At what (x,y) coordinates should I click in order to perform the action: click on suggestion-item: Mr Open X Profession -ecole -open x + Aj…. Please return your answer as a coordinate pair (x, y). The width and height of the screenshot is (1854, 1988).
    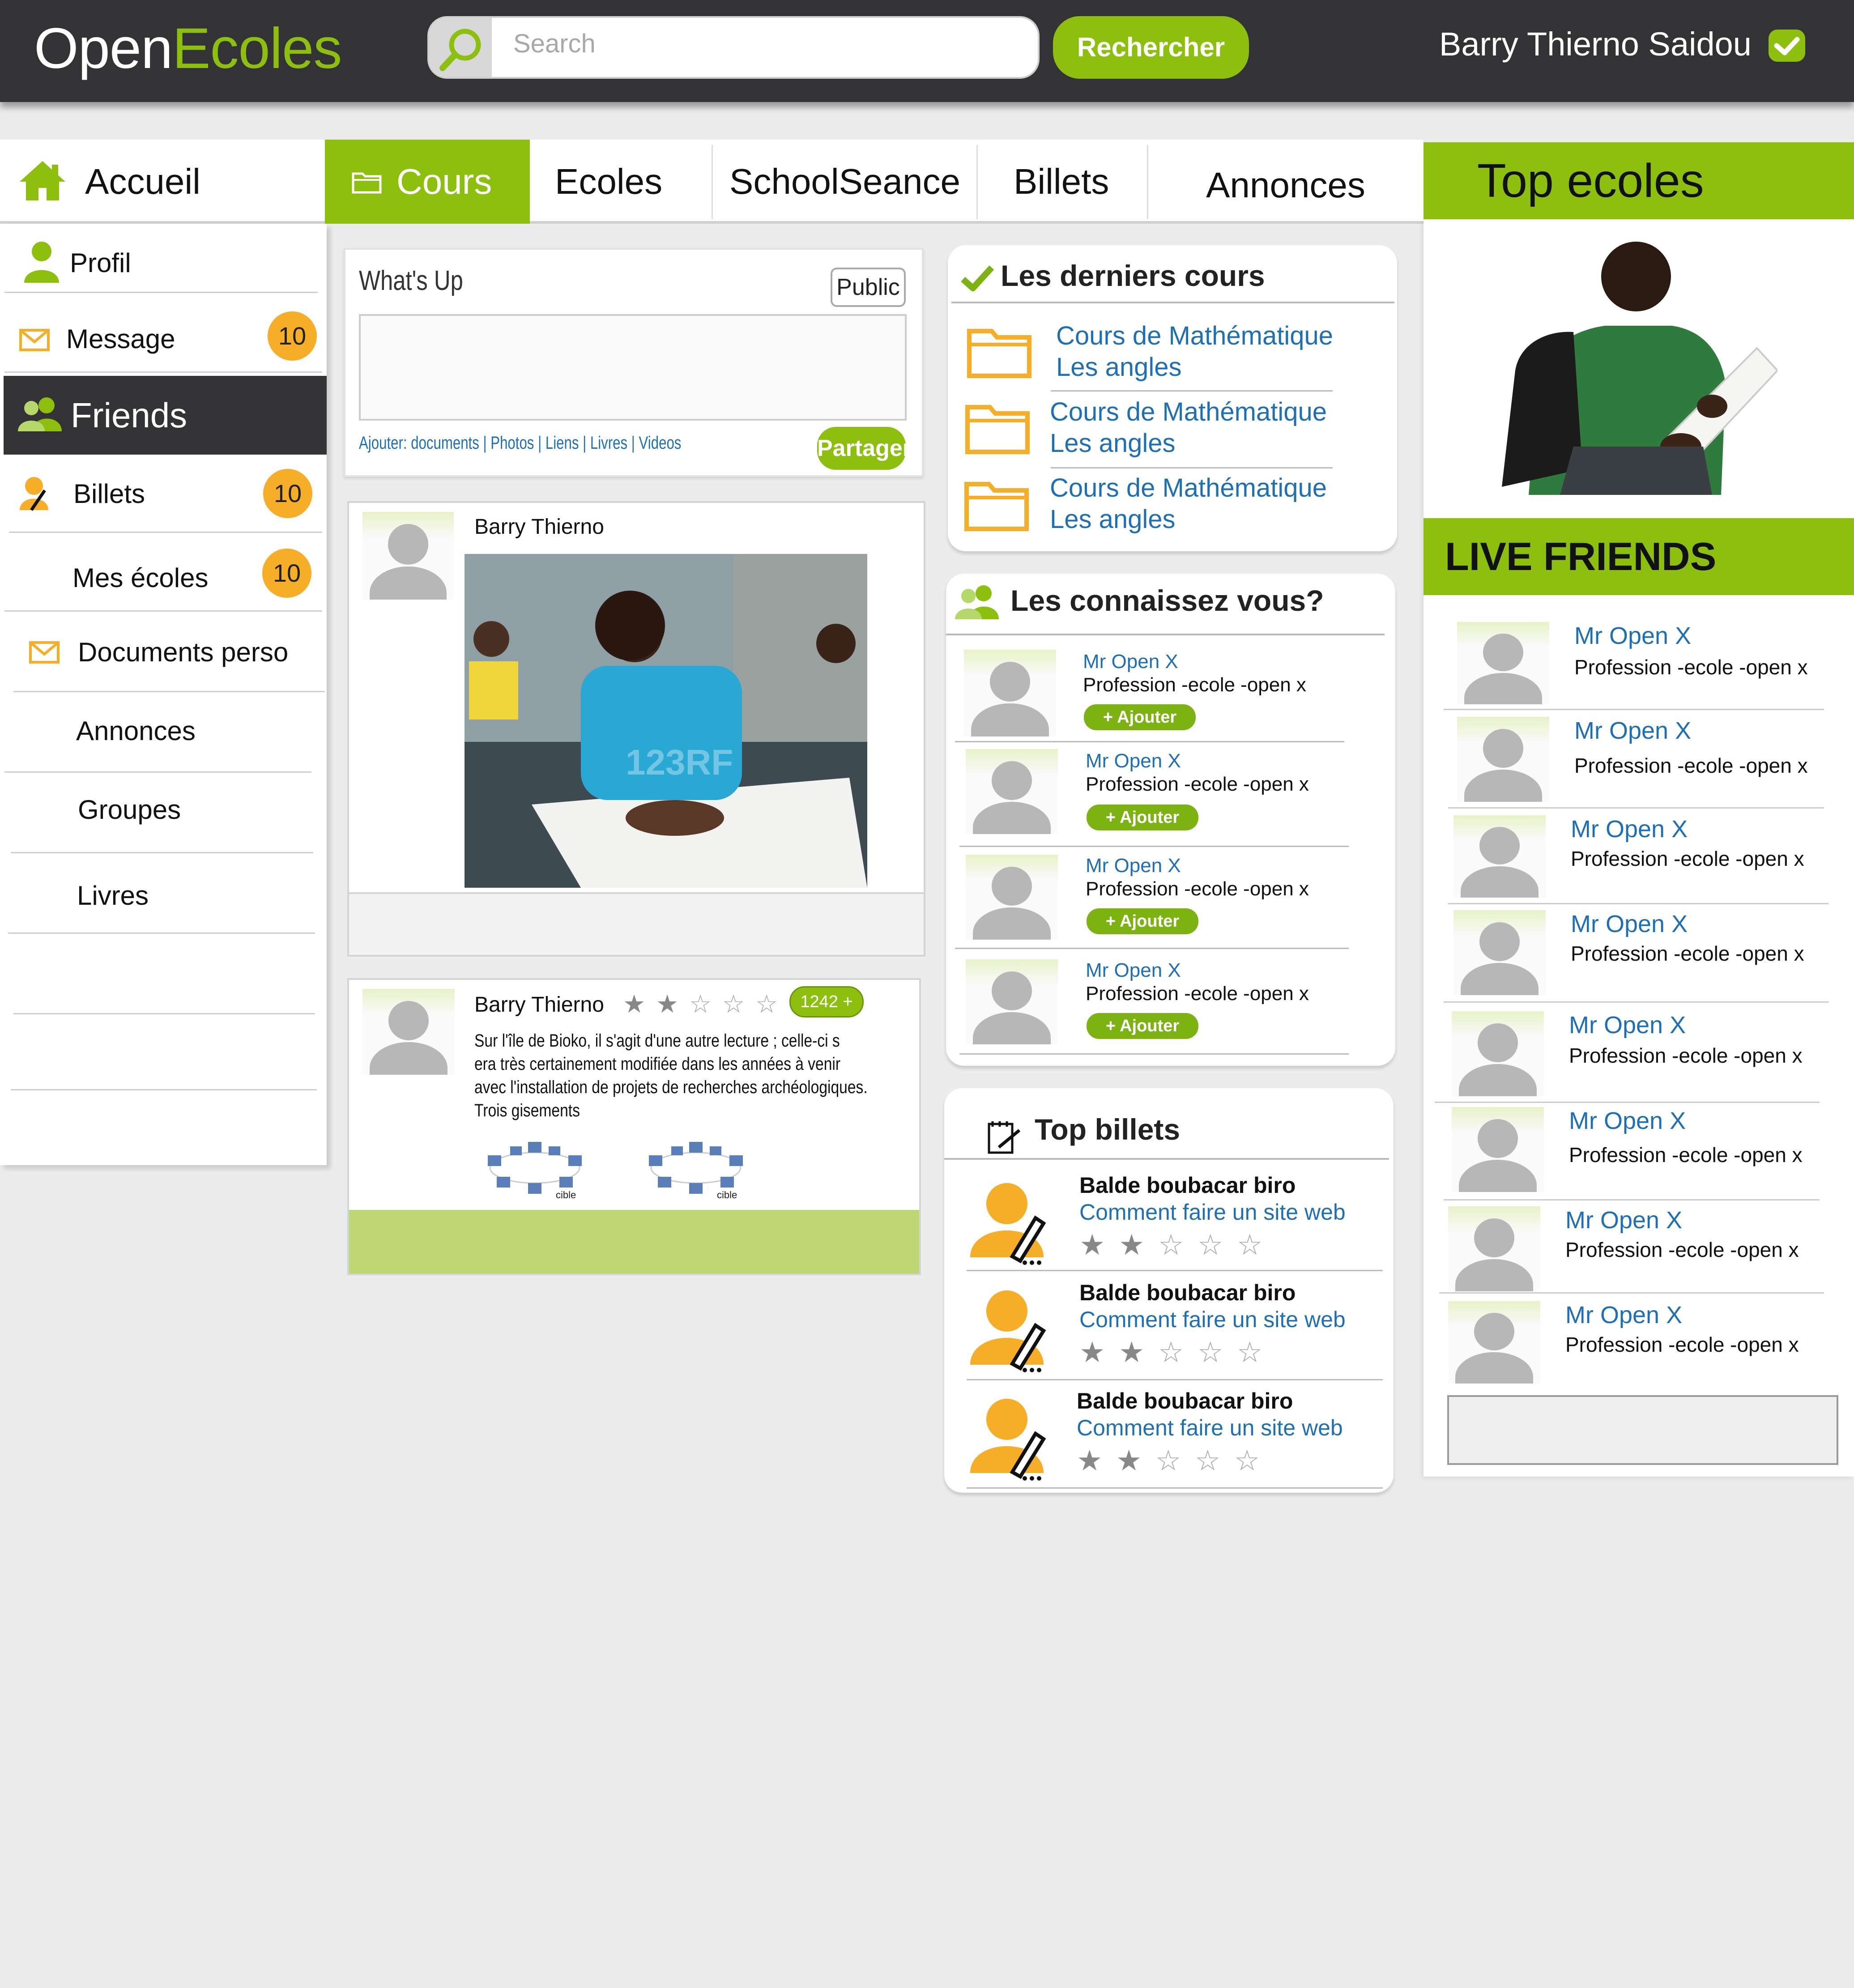
    Looking at the image, I should click on (1167, 1006).